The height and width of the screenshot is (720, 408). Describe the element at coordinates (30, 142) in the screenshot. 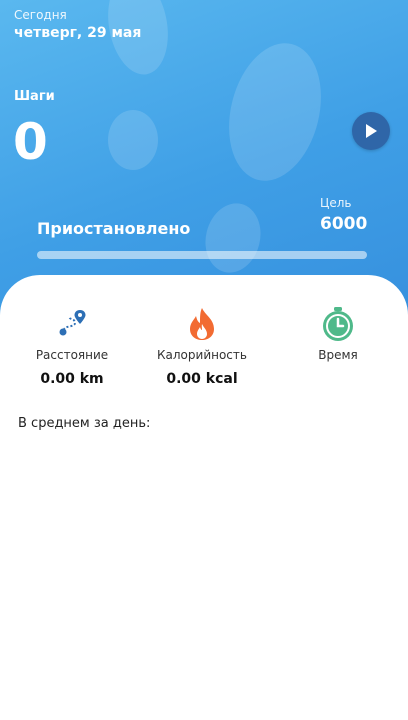

I see `steps-count: 0` at that location.